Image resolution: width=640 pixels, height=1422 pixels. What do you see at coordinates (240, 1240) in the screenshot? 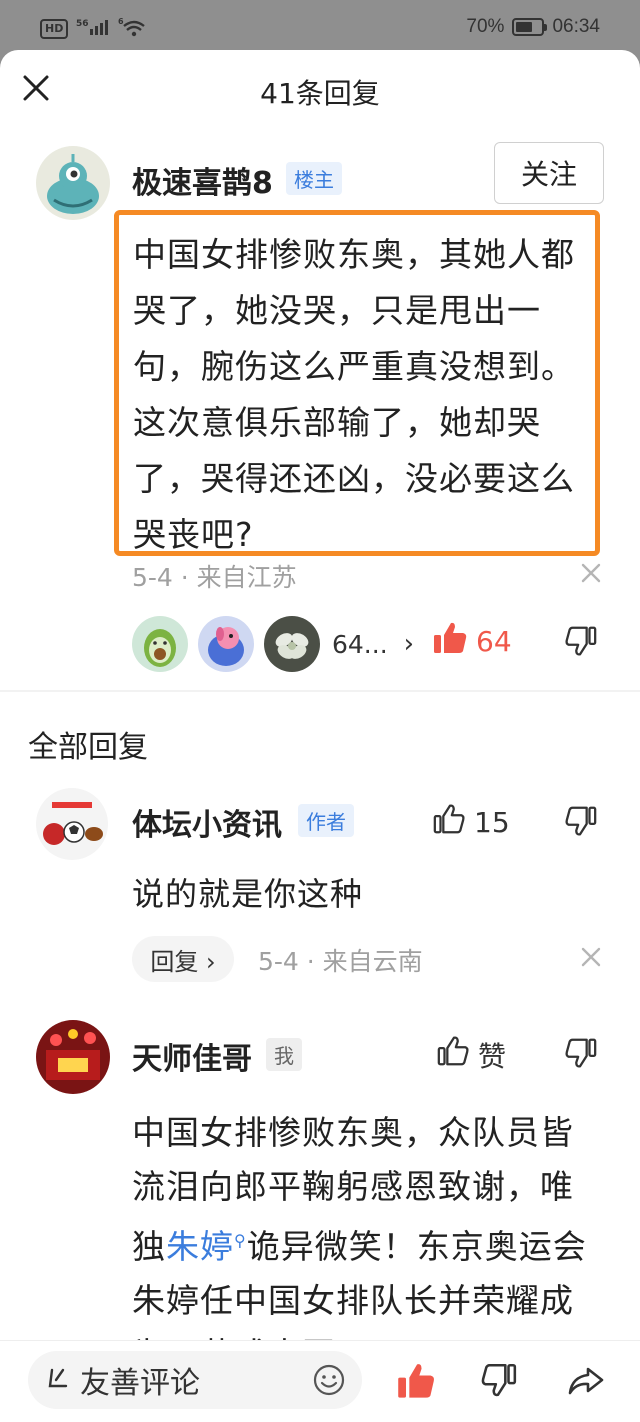
I see `search-link-icon: ⚲` at bounding box center [240, 1240].